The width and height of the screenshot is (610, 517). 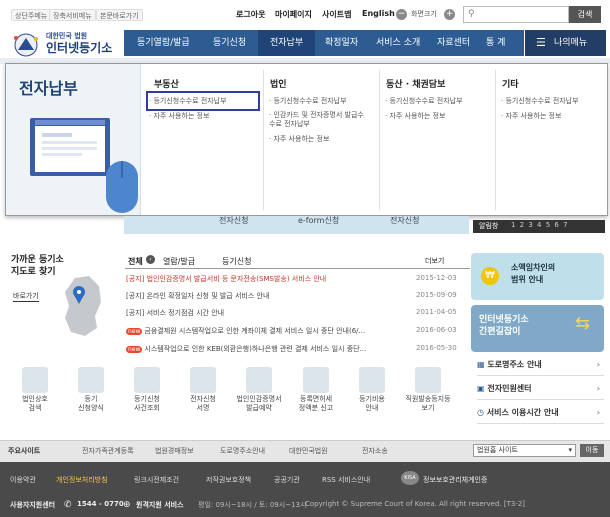 I want to click on menu-corp-faq: 자주 사용하는 정보, so click(x=299, y=139).